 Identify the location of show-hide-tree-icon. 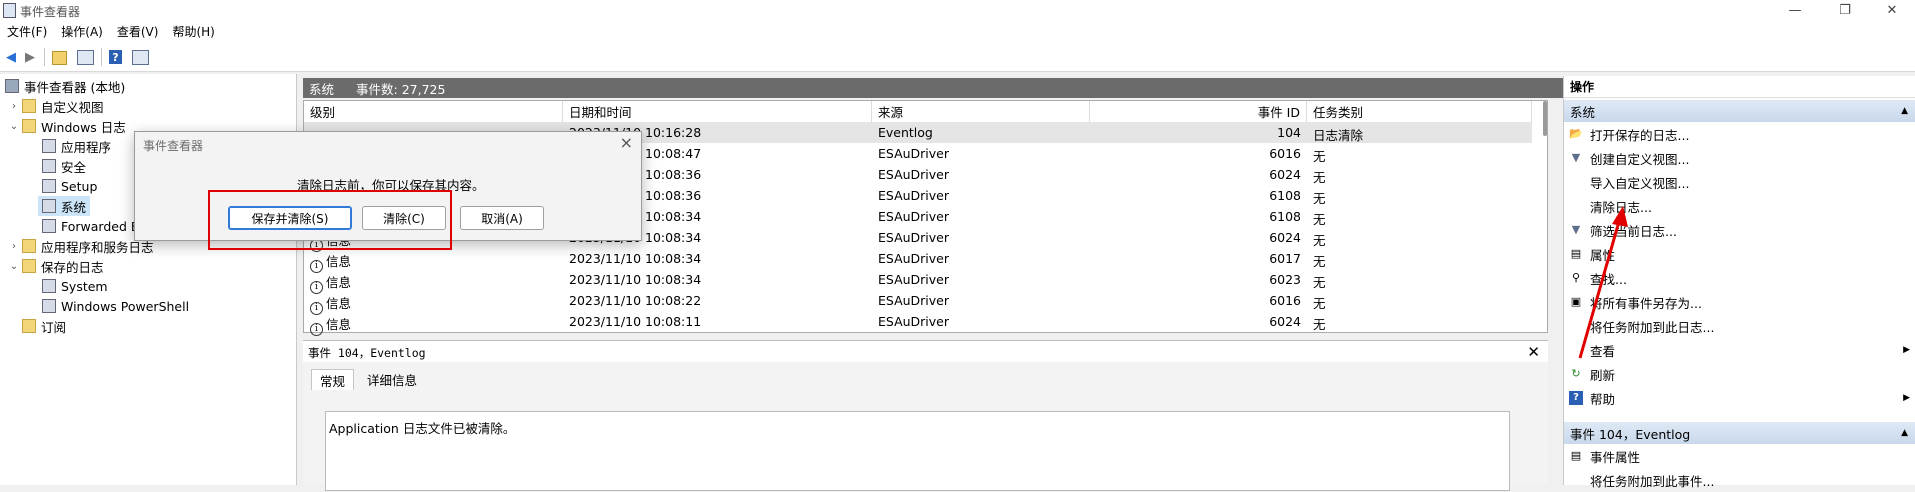
(85, 57).